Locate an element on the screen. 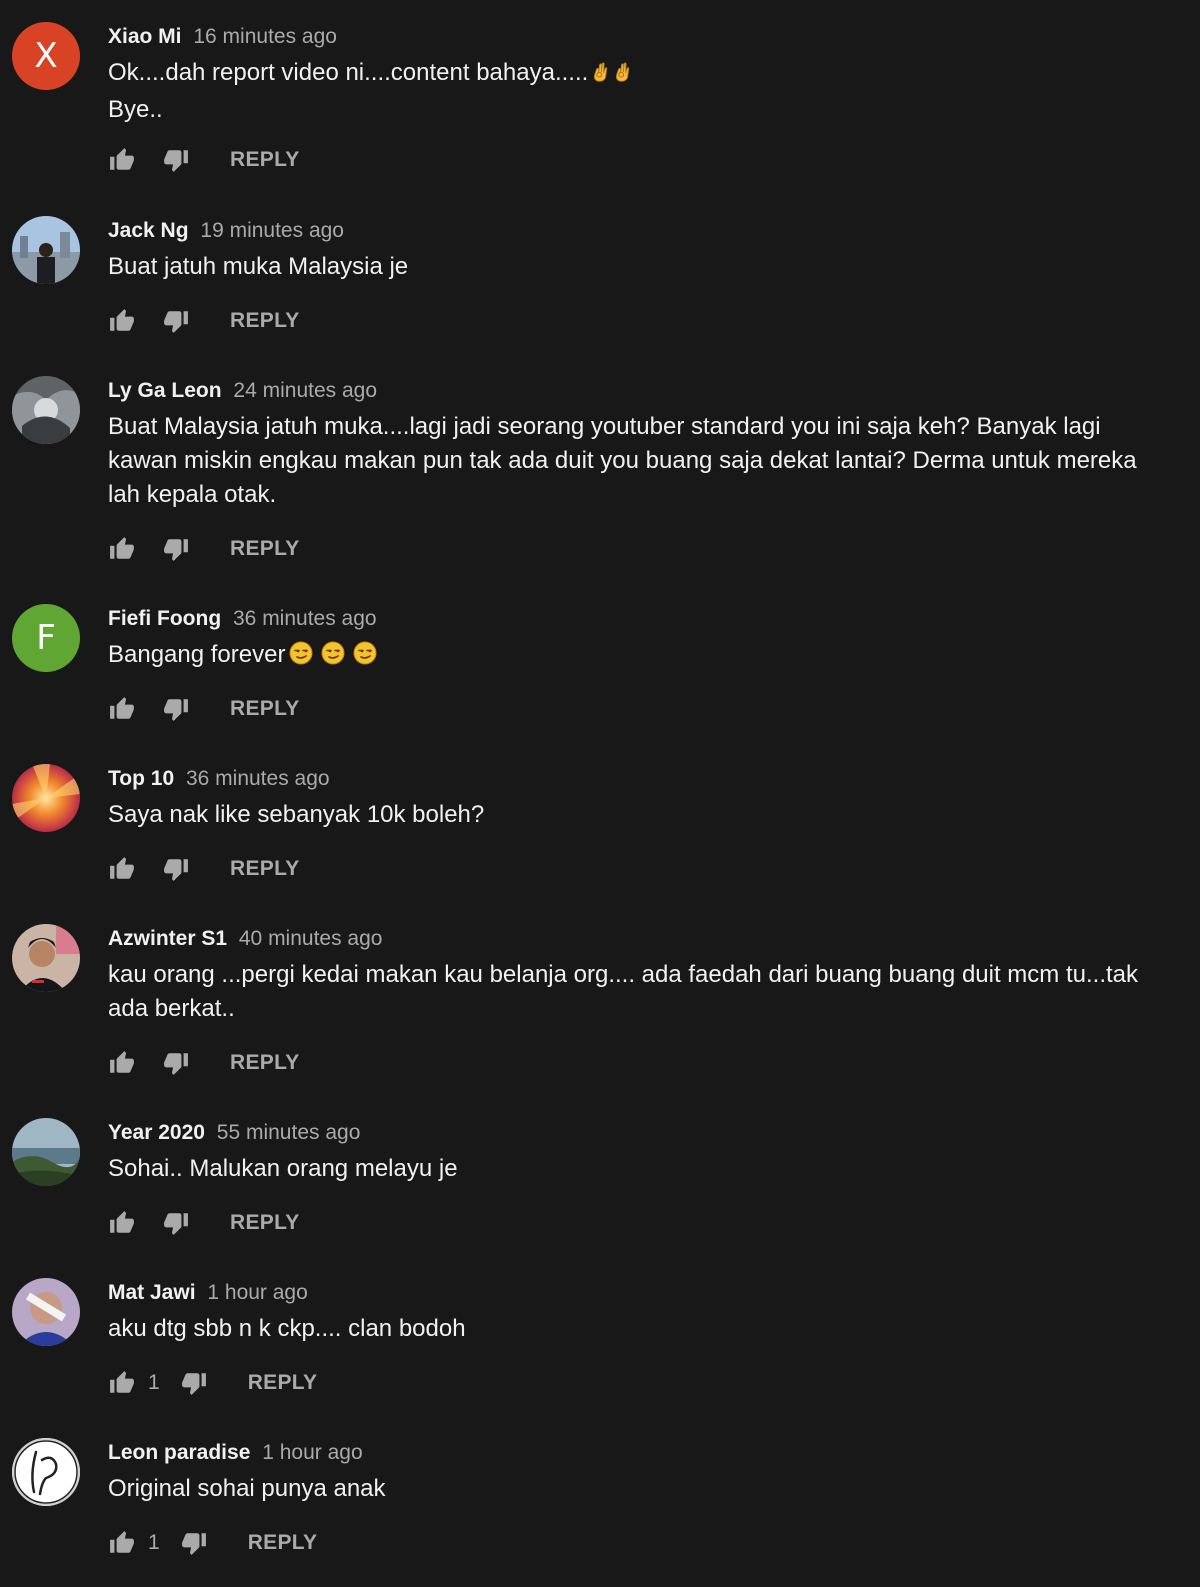 The width and height of the screenshot is (1200, 1587). timestamp: 16 minutes ago is located at coordinates (265, 36).